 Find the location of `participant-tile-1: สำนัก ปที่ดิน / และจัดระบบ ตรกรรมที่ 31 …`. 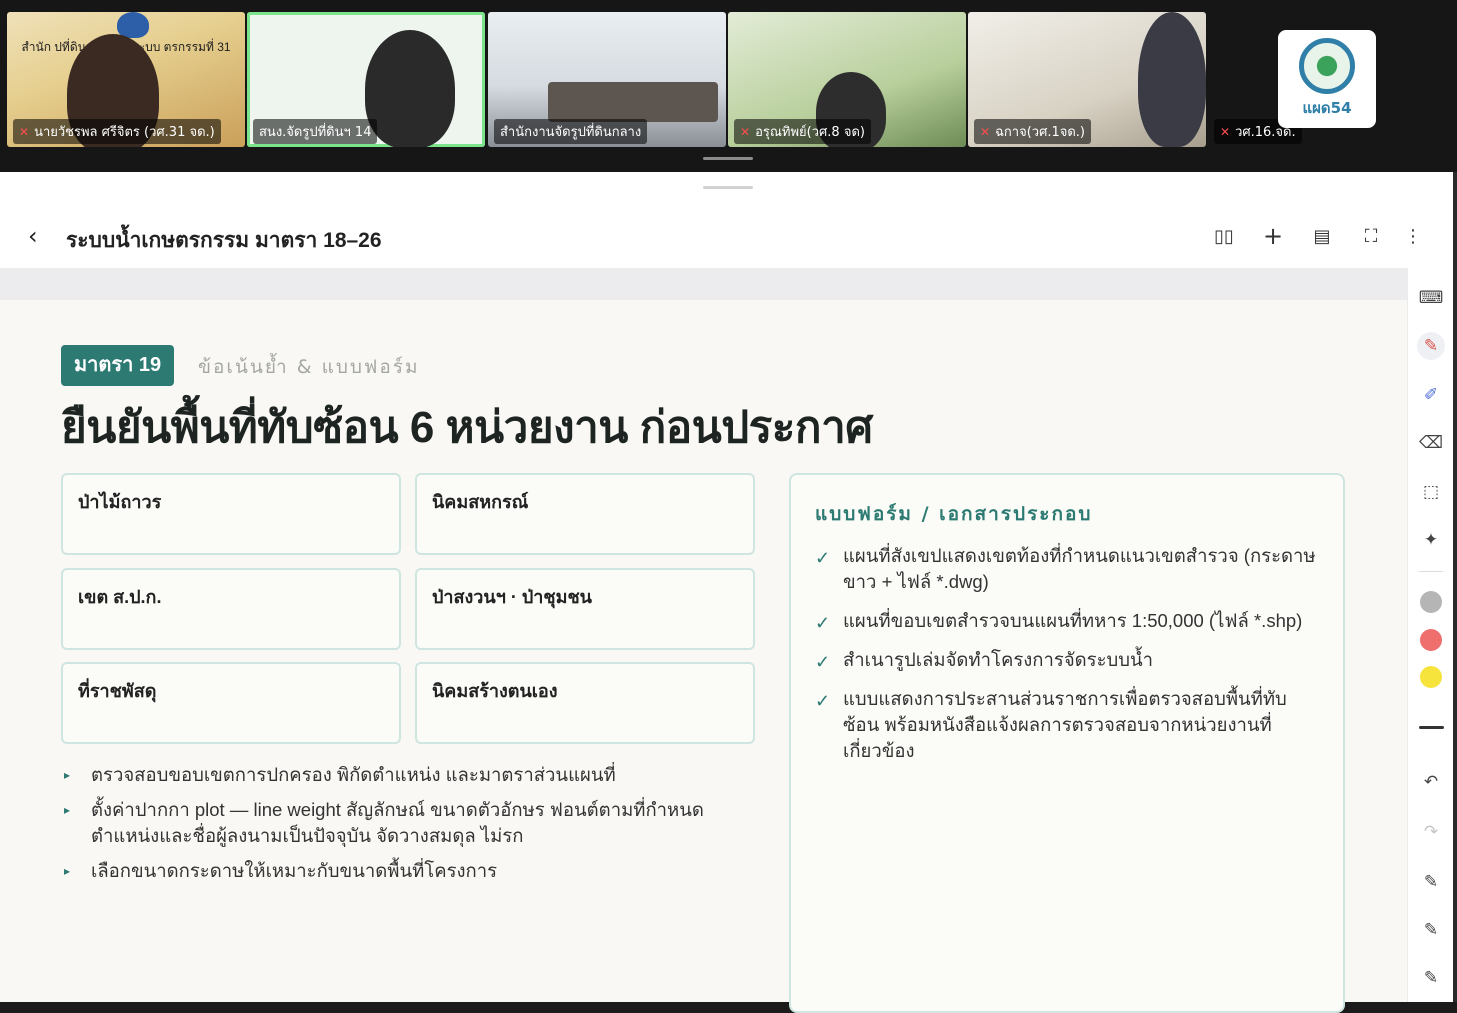

participant-tile-1: สำนัก ปที่ดิน / และจัดระบบ ตรกรรมที่ 31 … is located at coordinates (126, 79).